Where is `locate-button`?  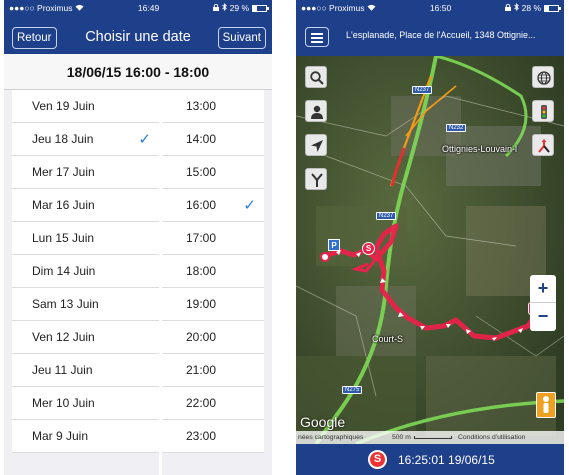
locate-button is located at coordinates (316, 145).